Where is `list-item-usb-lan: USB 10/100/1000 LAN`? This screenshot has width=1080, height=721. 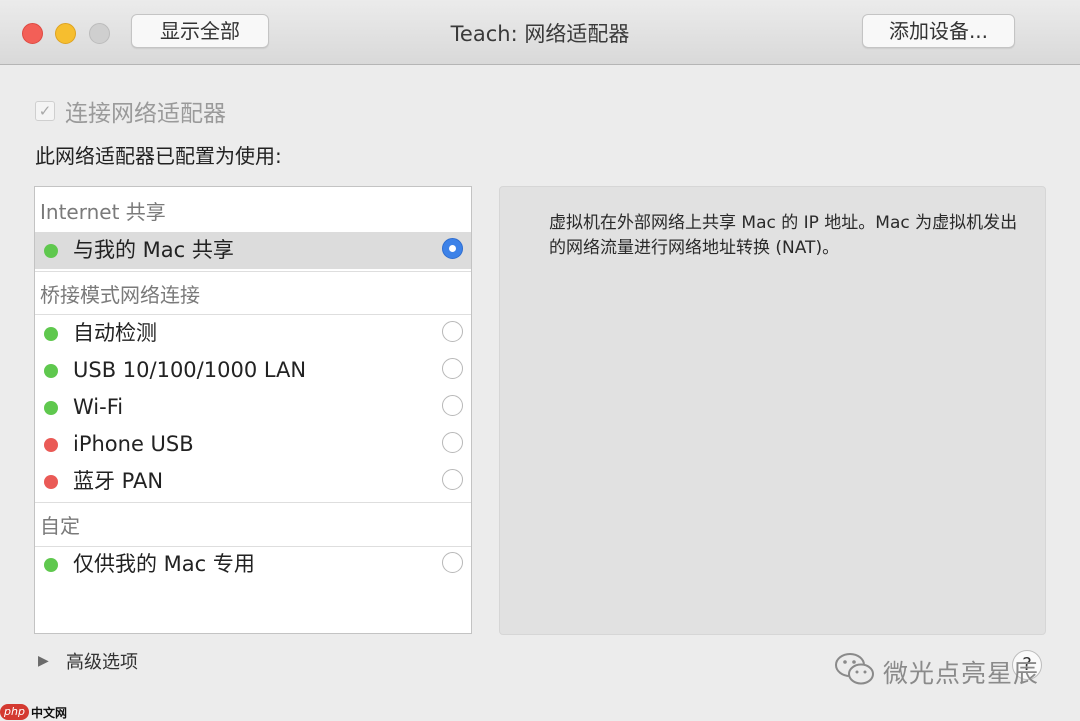
list-item-usb-lan: USB 10/100/1000 LAN is located at coordinates (253, 370).